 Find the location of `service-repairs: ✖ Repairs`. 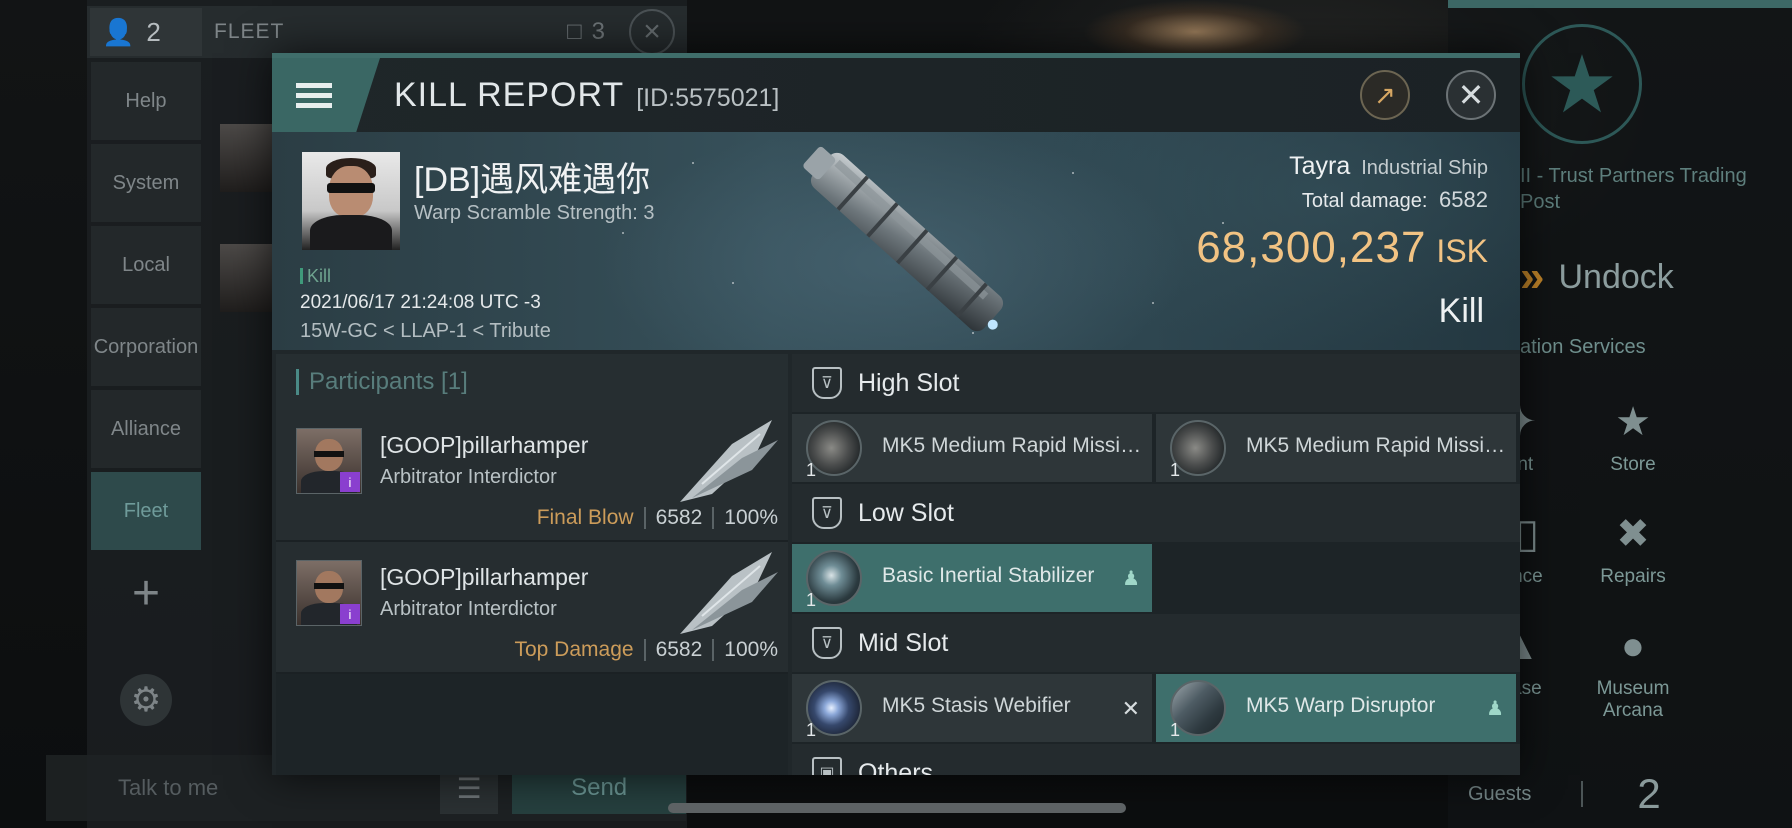

service-repairs: ✖ Repairs is located at coordinates (1633, 549).